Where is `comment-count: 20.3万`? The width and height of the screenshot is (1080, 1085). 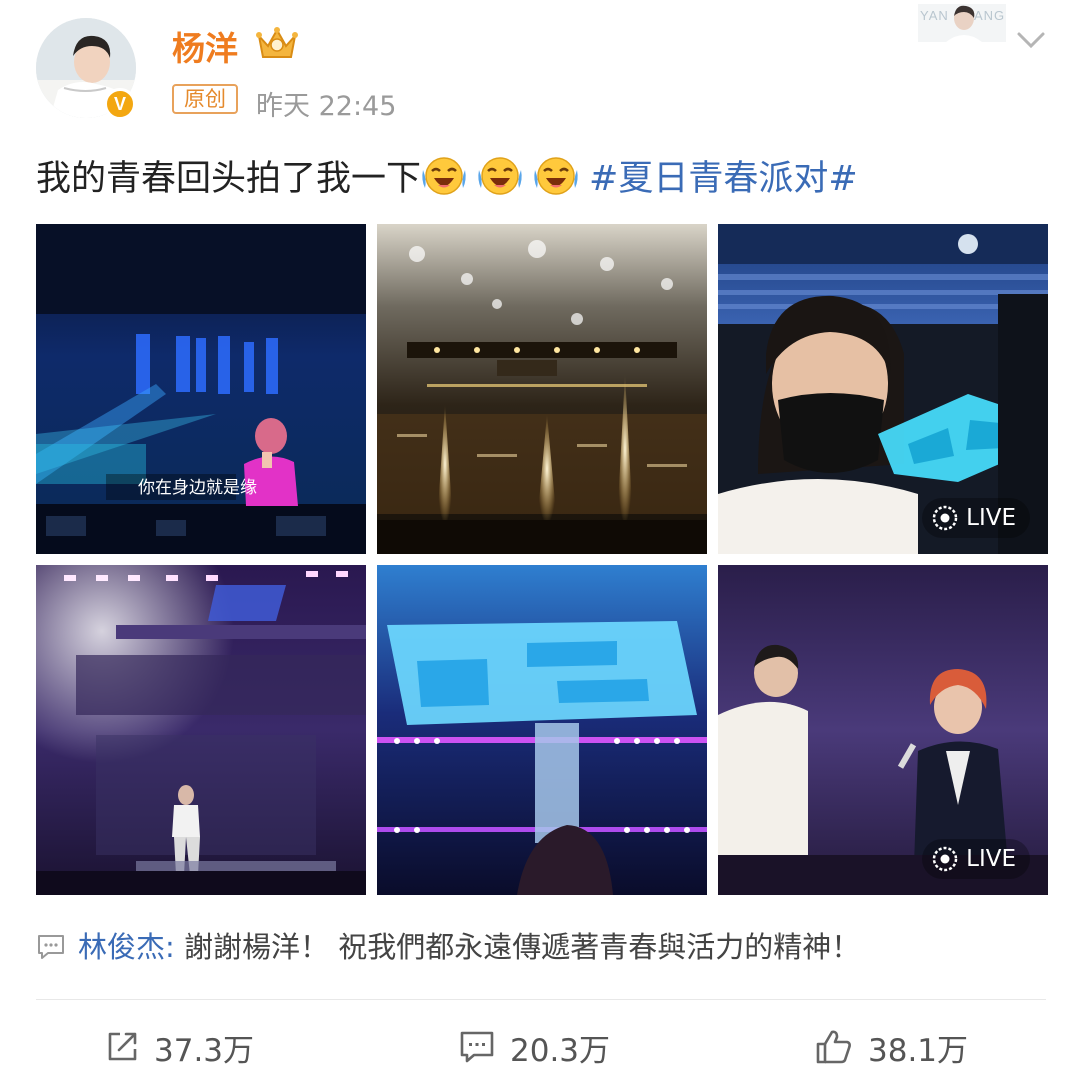 comment-count: 20.3万 is located at coordinates (560, 1050).